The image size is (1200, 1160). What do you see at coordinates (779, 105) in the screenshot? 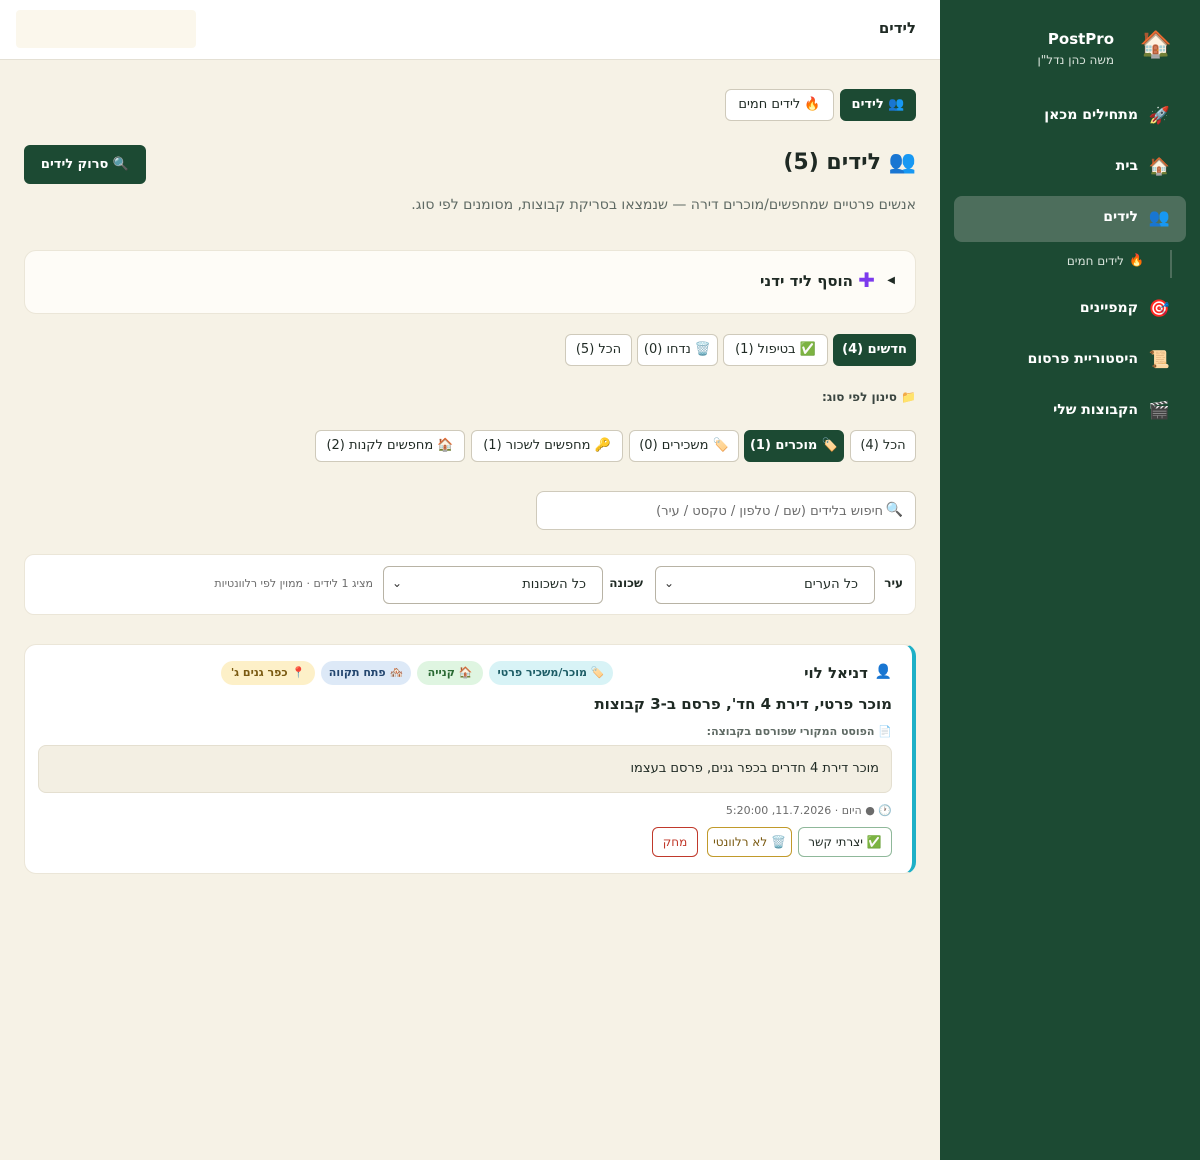
I see `tab-hot-leads: 🔥 לידים חמים` at bounding box center [779, 105].